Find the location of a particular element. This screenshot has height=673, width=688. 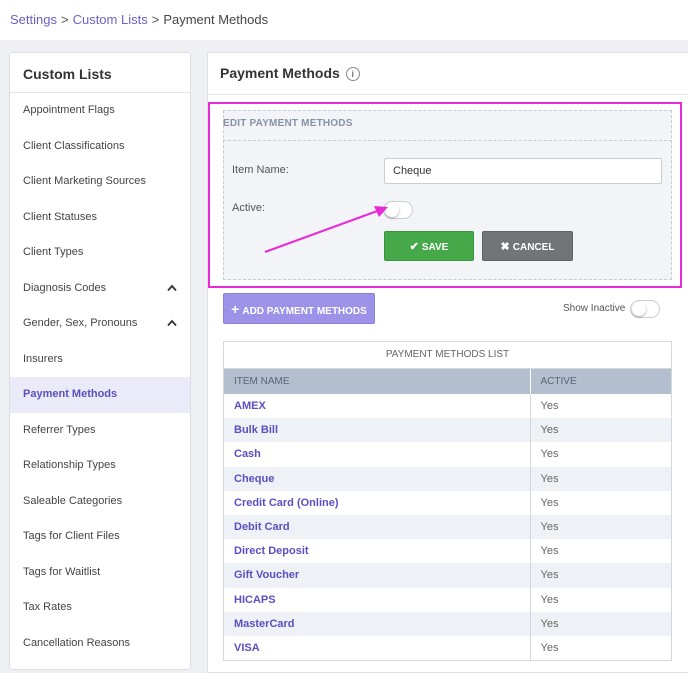

sidebar-item-label: Diagnosis Codes is located at coordinates (65, 287).